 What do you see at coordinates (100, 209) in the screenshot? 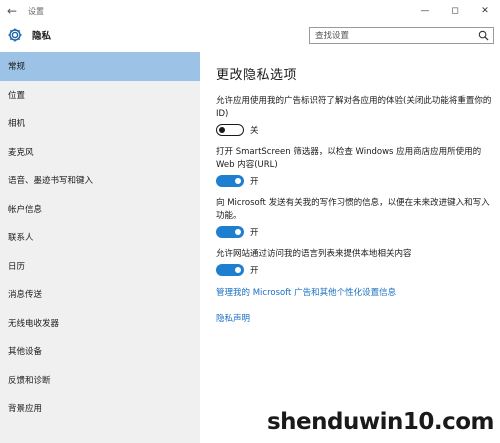
I see `sidebar-item-account-info: 帐户信息` at bounding box center [100, 209].